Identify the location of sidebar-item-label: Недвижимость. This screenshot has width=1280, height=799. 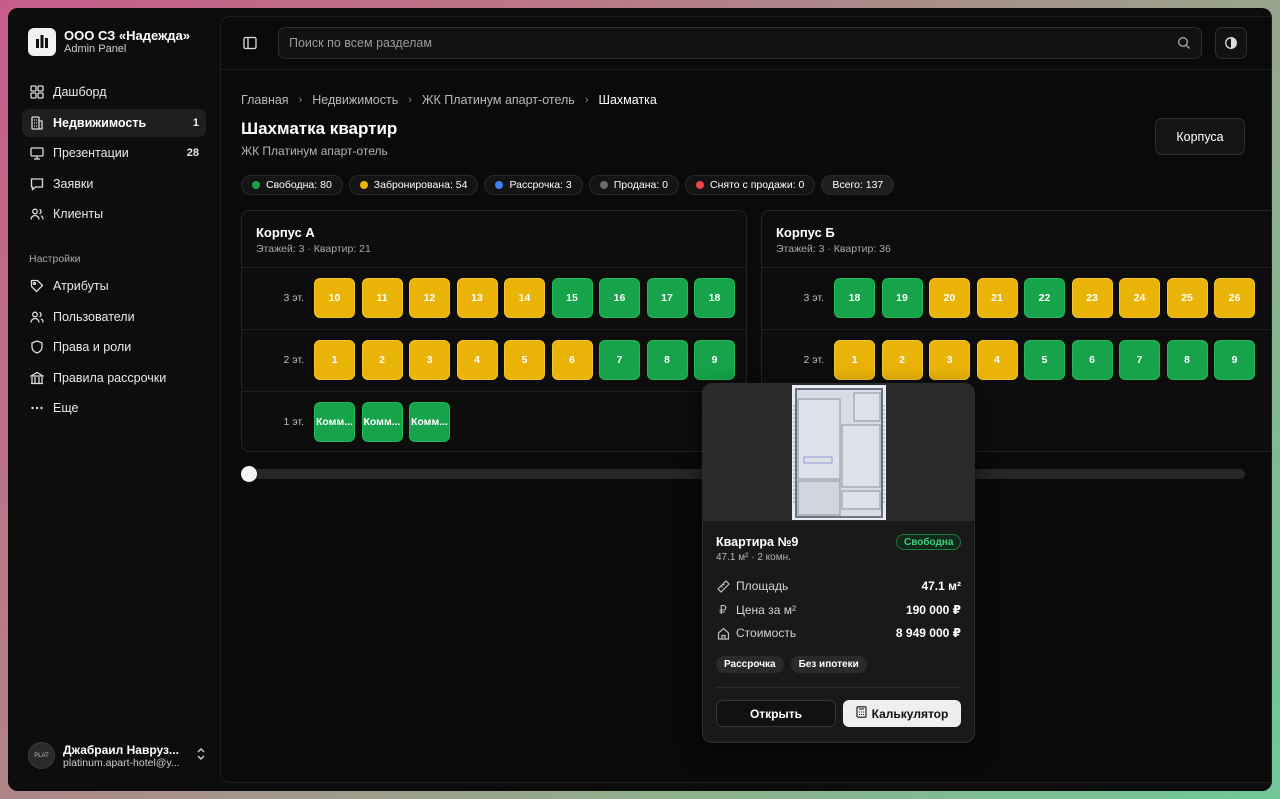
(100, 122).